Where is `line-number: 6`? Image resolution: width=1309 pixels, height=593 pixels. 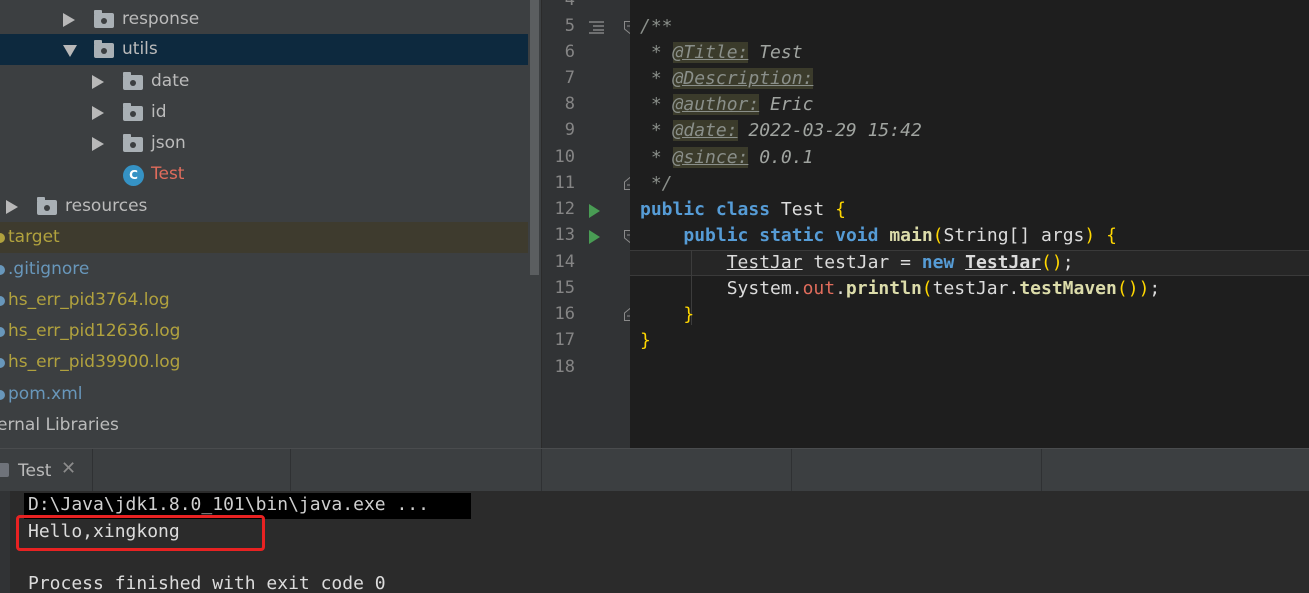 line-number: 6 is located at coordinates (569, 52).